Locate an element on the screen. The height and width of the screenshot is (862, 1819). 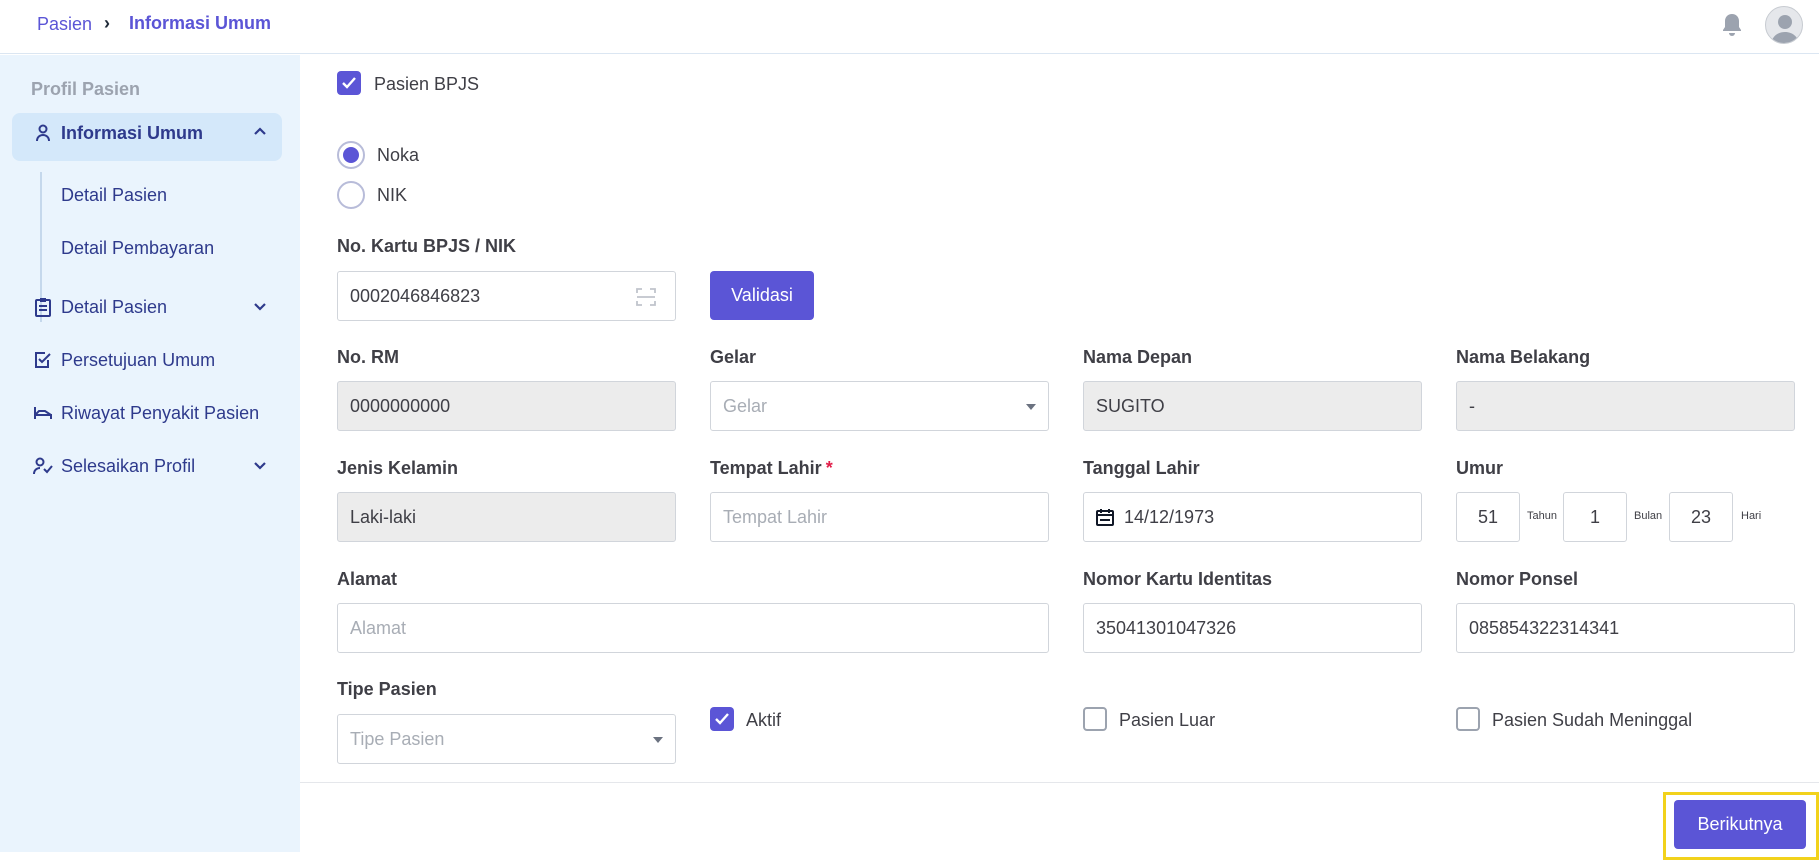
no-rm-input: 0000000000 is located at coordinates (506, 406).